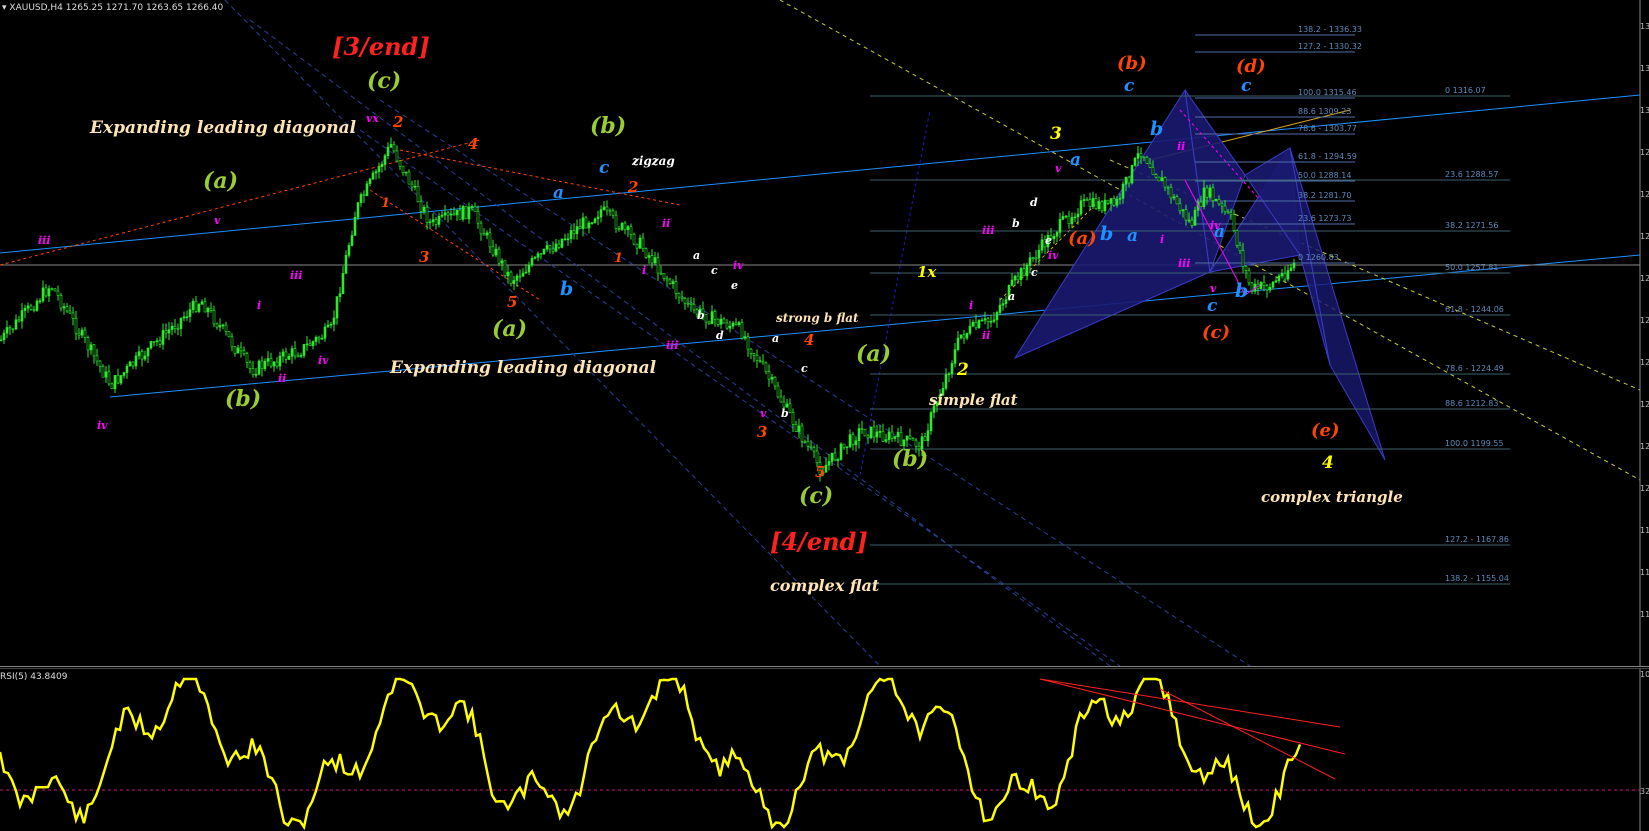  I want to click on price-axis-tick: 13, so click(1644, 110).